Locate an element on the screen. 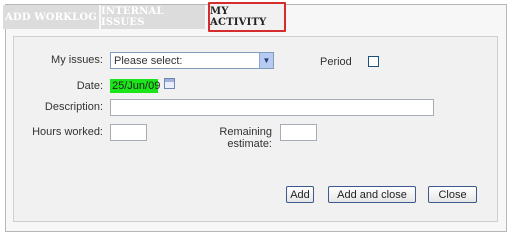 Image resolution: width=512 pixels, height=240 pixels. add-and-close-button: Add and close is located at coordinates (372, 194).